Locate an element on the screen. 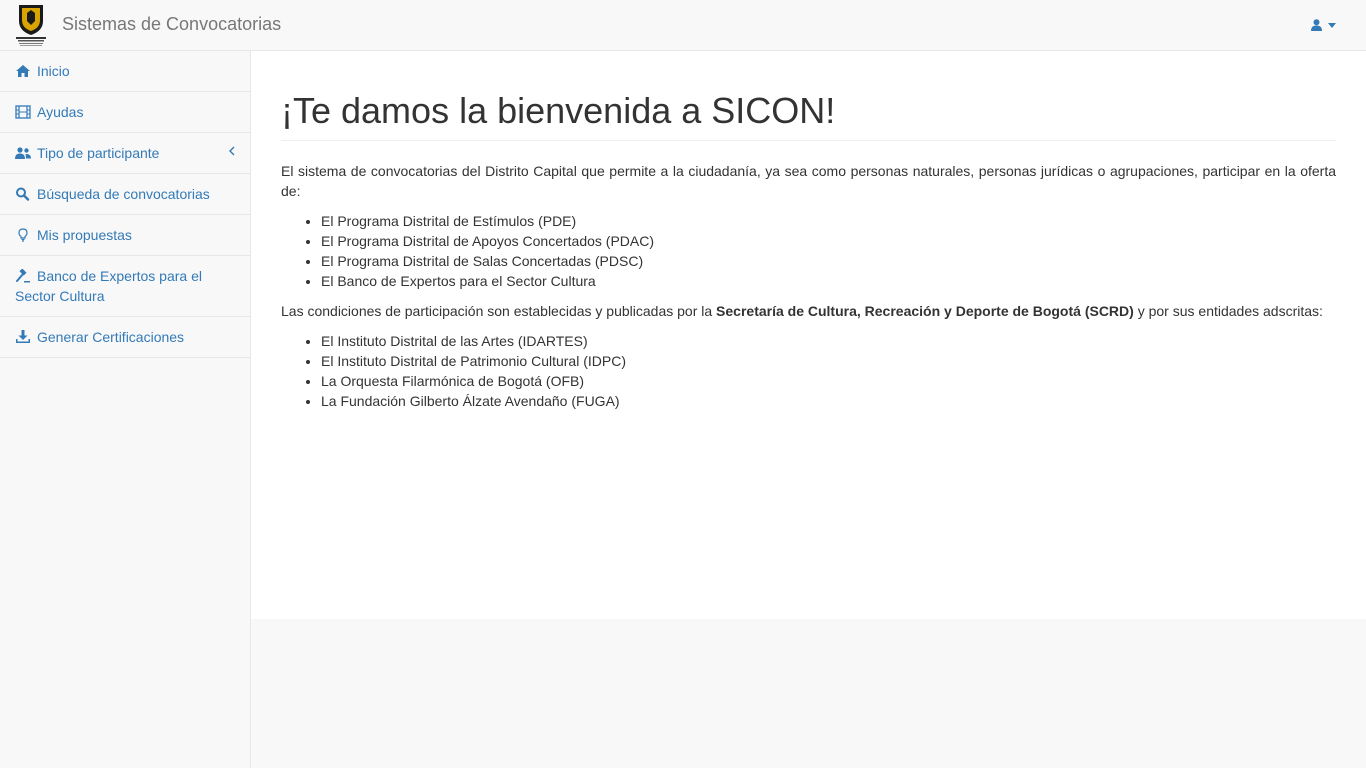  bogota-logo is located at coordinates (31, 25).